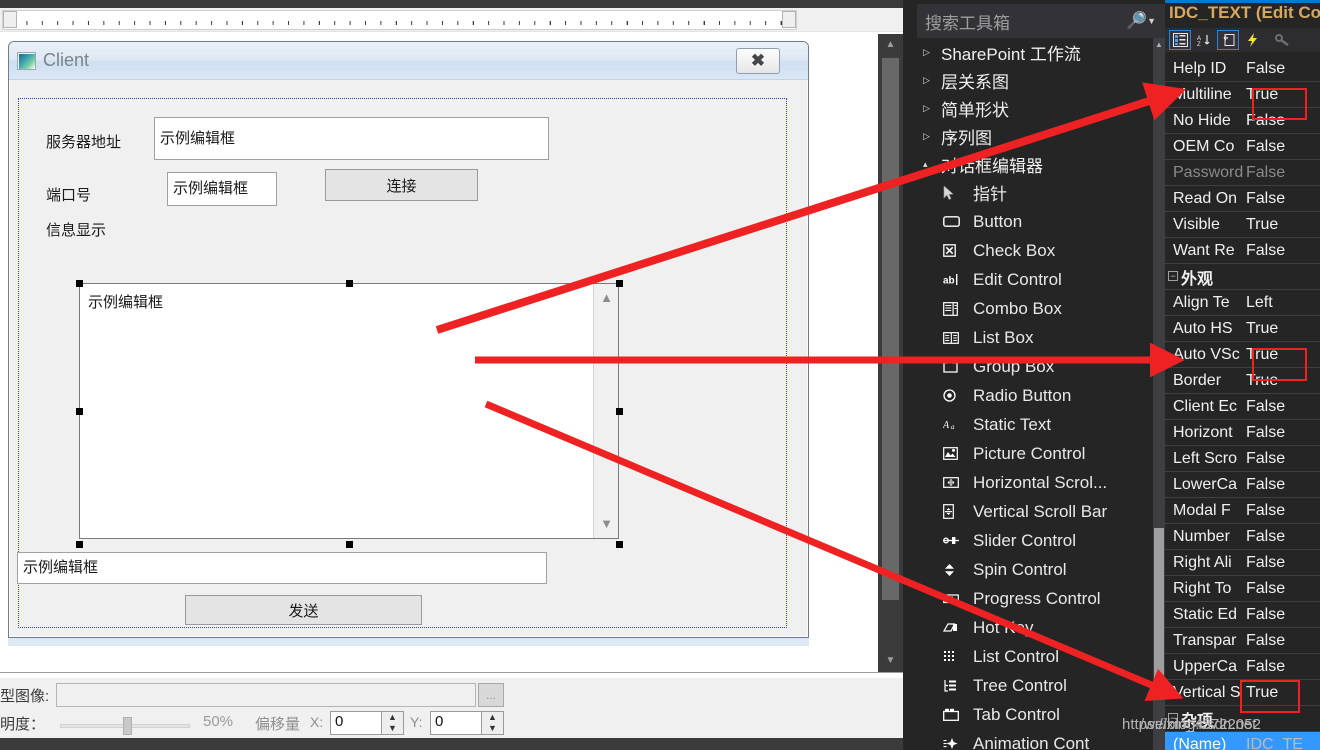  What do you see at coordinates (401, 185) in the screenshot?
I see `connect-button: 连接` at bounding box center [401, 185].